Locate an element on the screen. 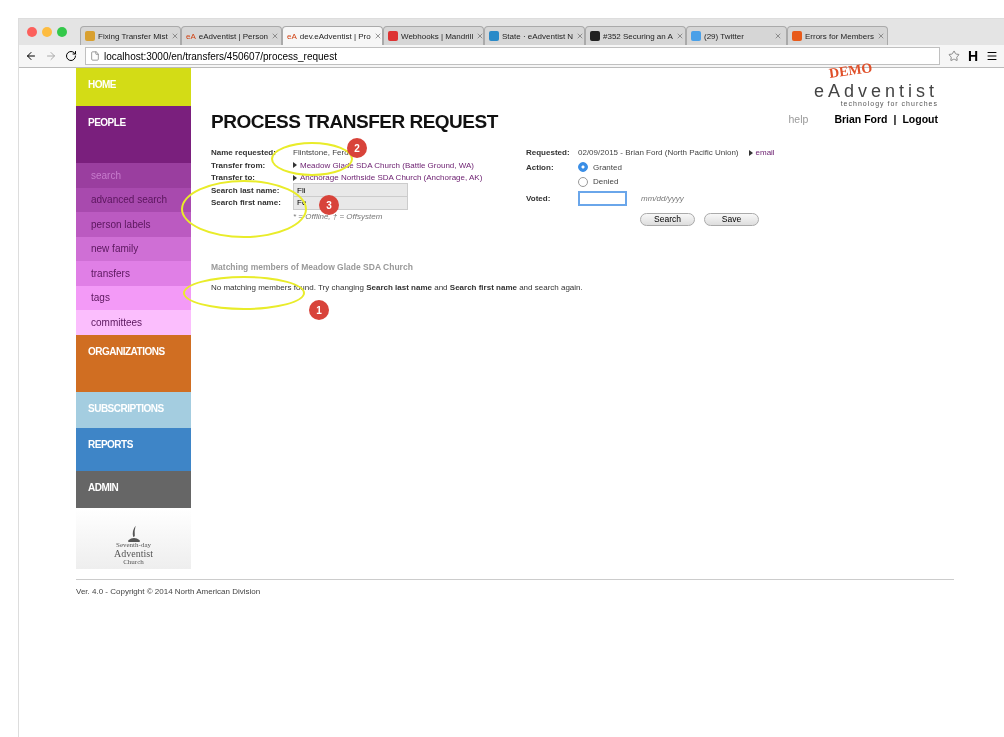 The image size is (1004, 737). number-badge: 3 is located at coordinates (329, 205).